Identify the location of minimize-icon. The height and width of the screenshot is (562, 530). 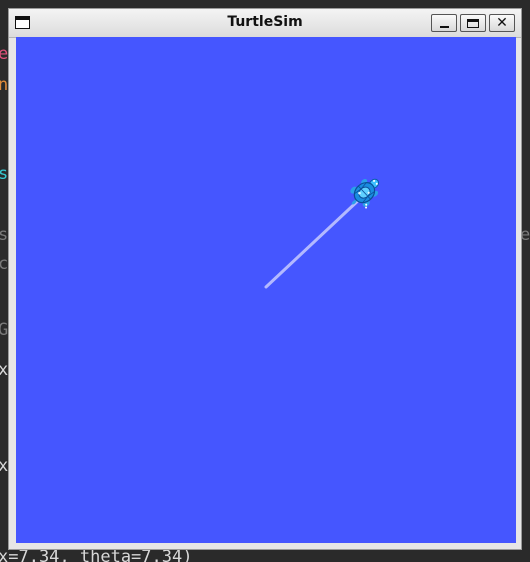
(444, 26).